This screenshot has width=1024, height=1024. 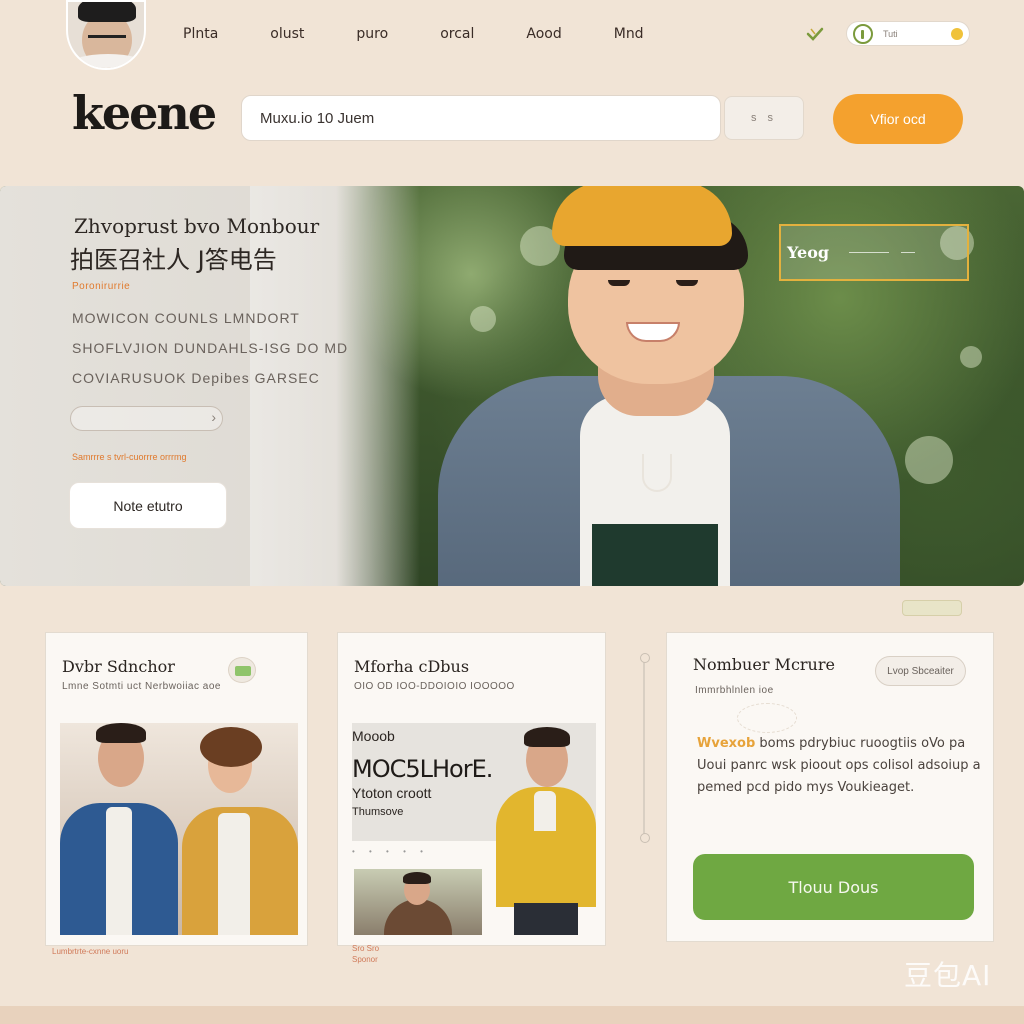 I want to click on card-1-photo, so click(x=179, y=829).